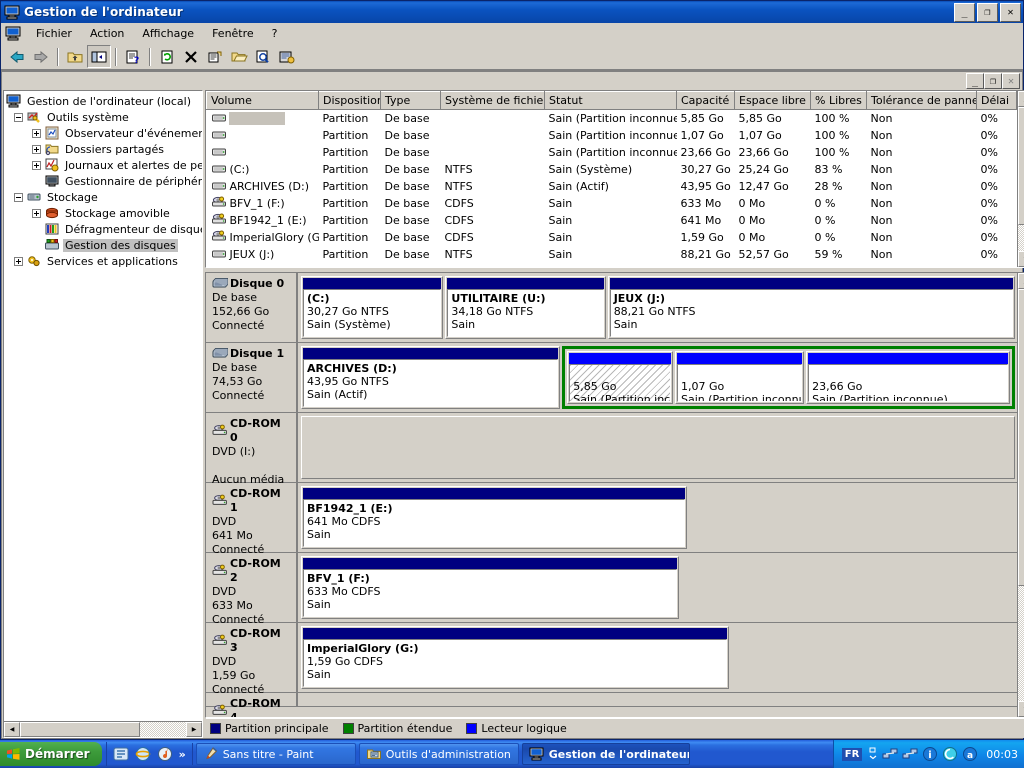 Image resolution: width=1024 pixels, height=768 pixels. I want to click on cdrom-header: CD-ROM 1 DVD 641 Mo Connecté, so click(252, 519).